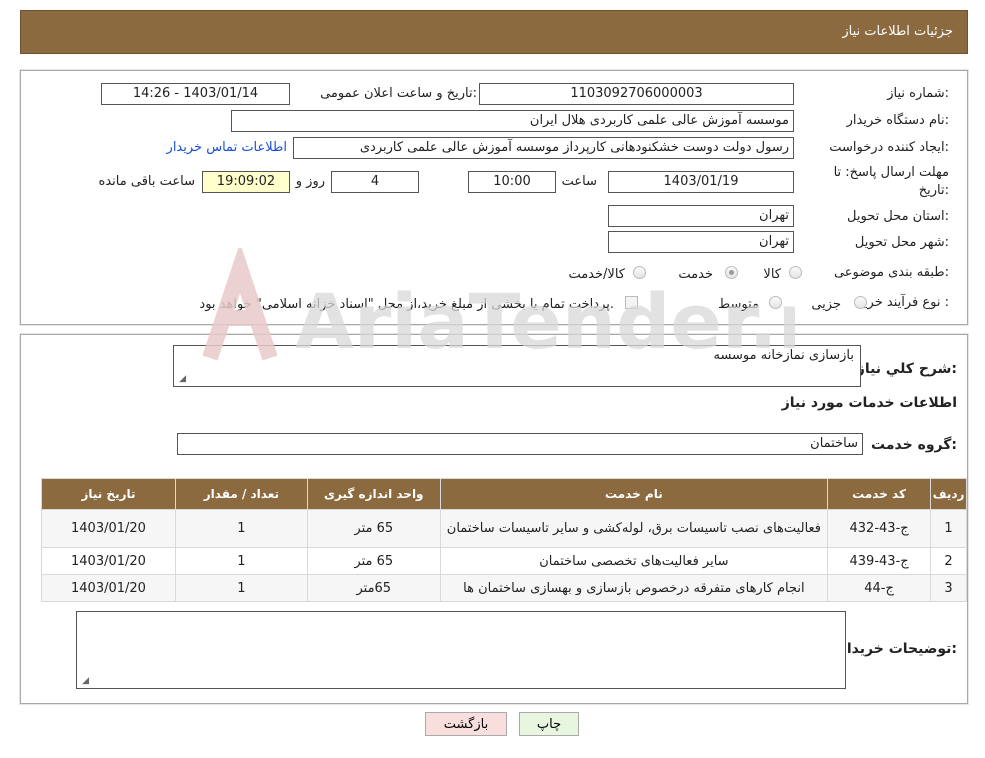 The height and width of the screenshot is (758, 985). I want to click on col-row: ردیف, so click(948, 494).